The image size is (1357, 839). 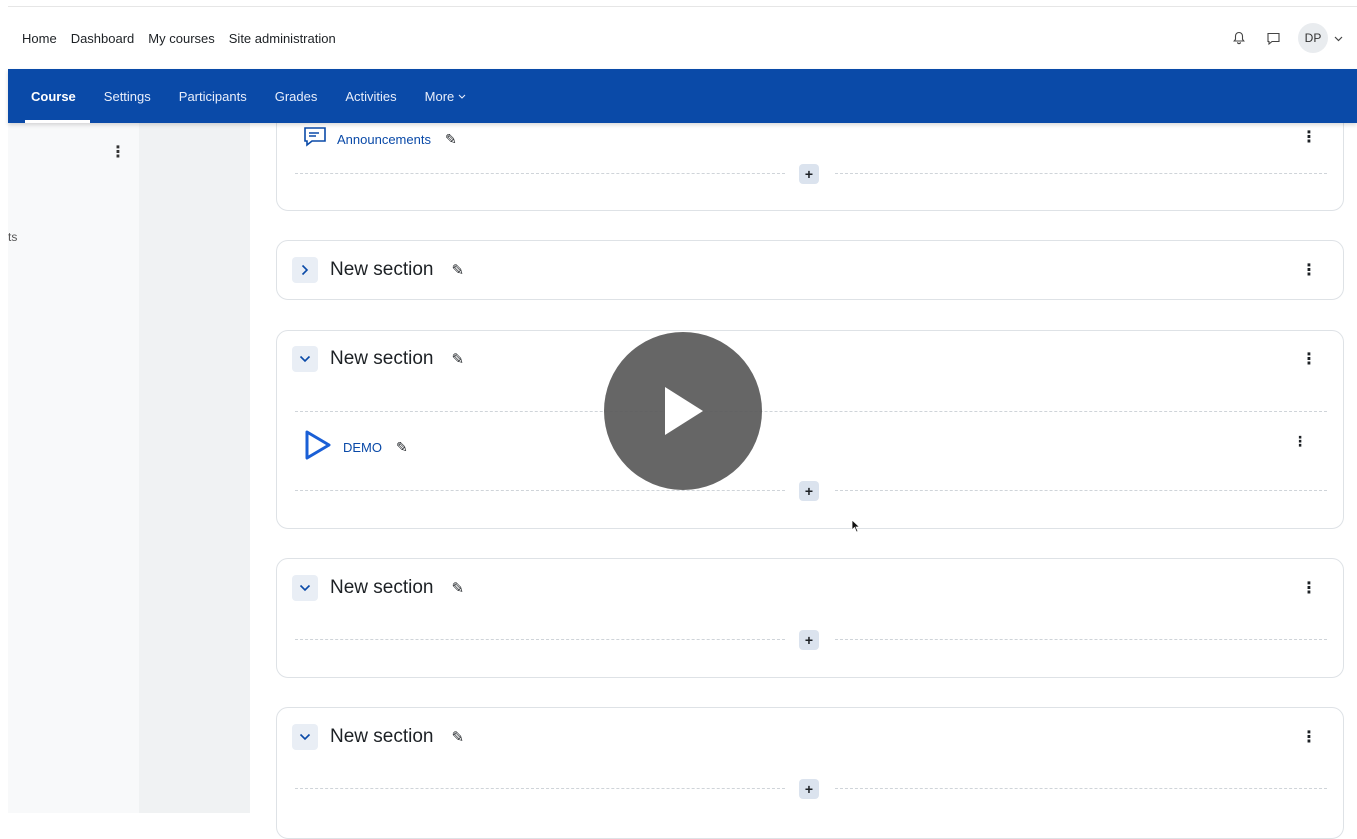 What do you see at coordinates (439, 96) in the screenshot?
I see `tab-more-label: More` at bounding box center [439, 96].